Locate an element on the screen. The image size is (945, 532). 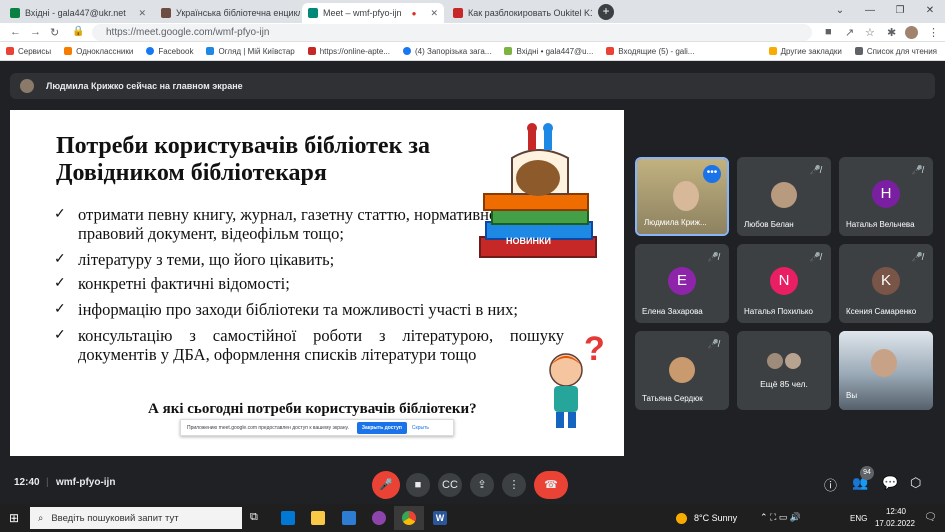
clock-date: 17.02.2022 is located at coordinates (895, 523).